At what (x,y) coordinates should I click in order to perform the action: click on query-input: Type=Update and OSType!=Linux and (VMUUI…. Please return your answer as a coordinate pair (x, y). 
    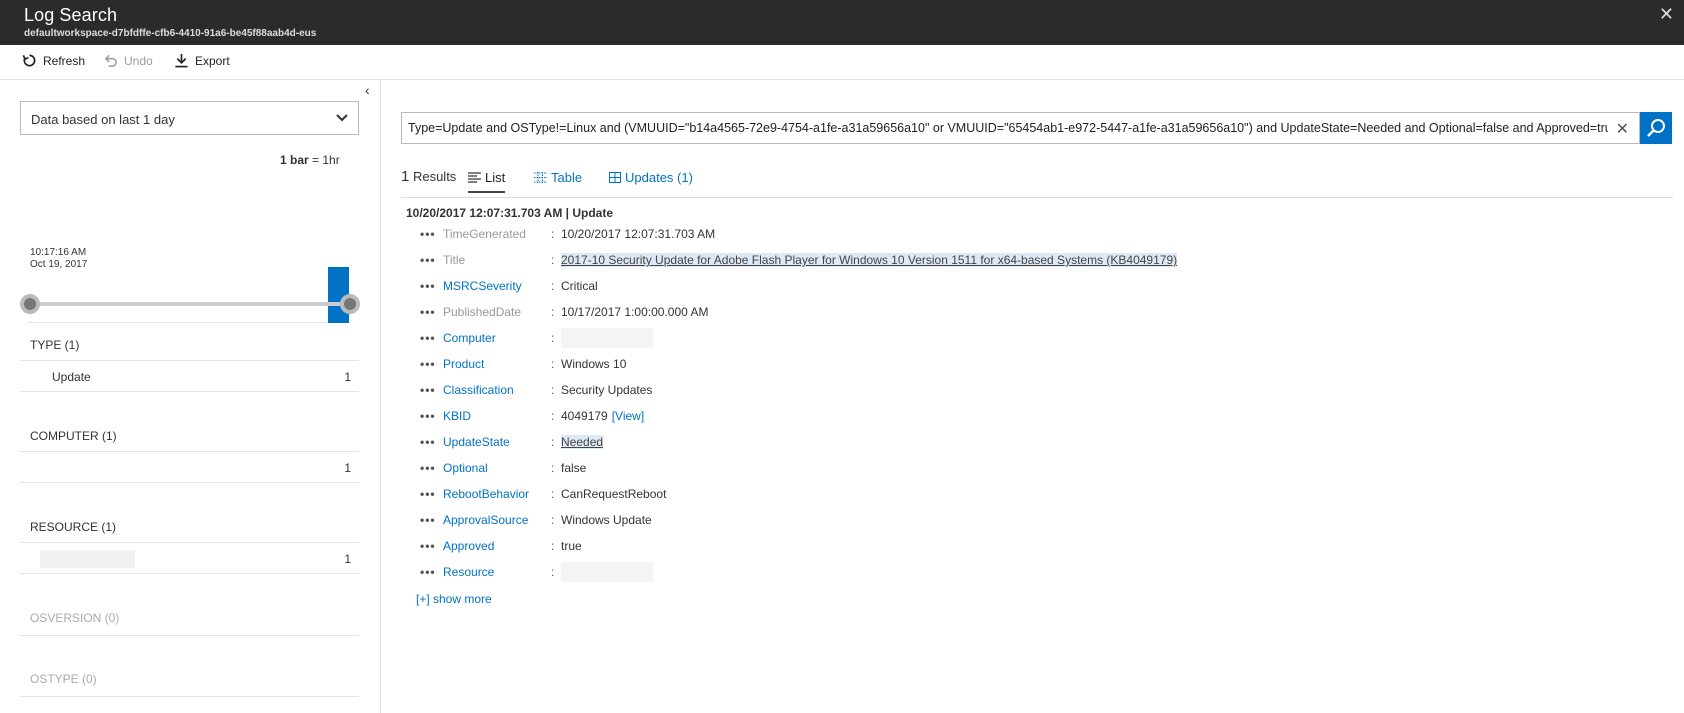
    Looking at the image, I should click on (1020, 128).